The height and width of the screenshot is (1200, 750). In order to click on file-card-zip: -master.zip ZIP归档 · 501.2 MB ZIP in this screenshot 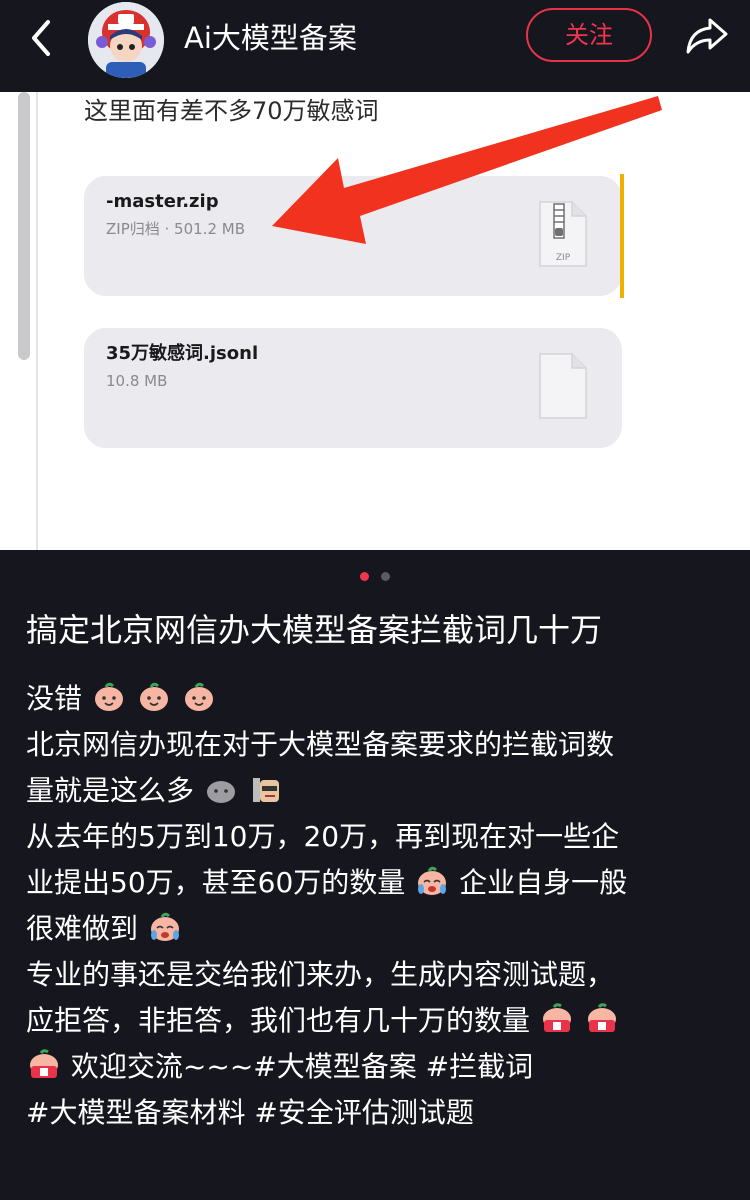, I will do `click(353, 236)`.